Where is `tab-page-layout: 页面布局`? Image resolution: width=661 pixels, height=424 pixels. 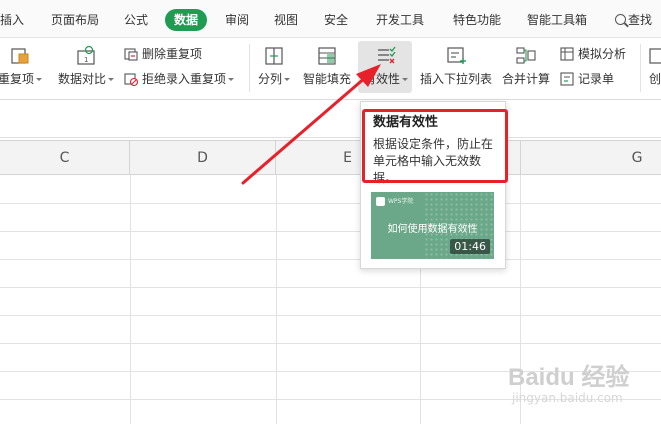
tab-page-layout: 页面布局 is located at coordinates (75, 20).